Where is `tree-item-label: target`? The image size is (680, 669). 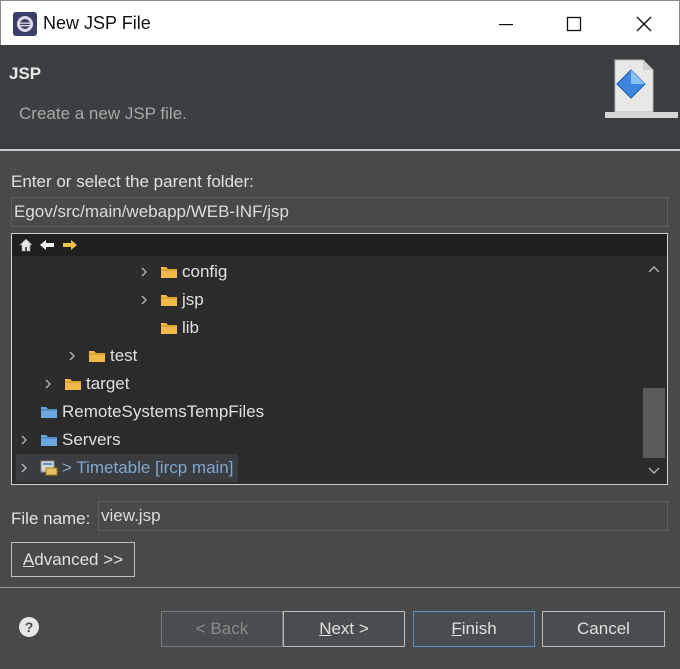 tree-item-label: target is located at coordinates (108, 383).